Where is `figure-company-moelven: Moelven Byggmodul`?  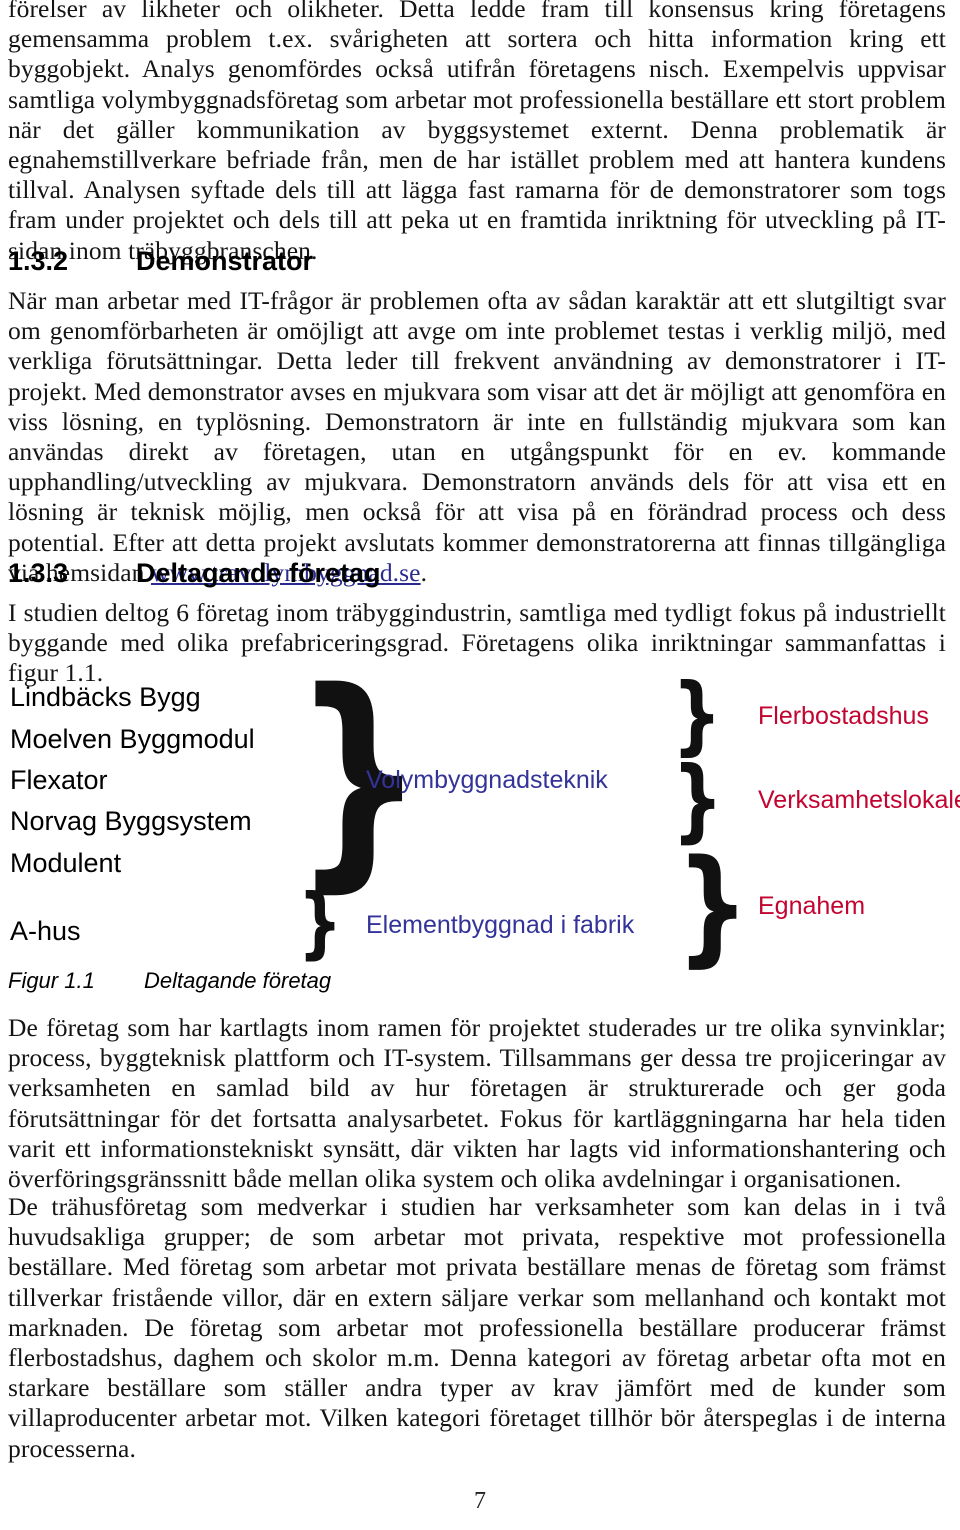 figure-company-moelven: Moelven Byggmodul is located at coordinates (132, 739).